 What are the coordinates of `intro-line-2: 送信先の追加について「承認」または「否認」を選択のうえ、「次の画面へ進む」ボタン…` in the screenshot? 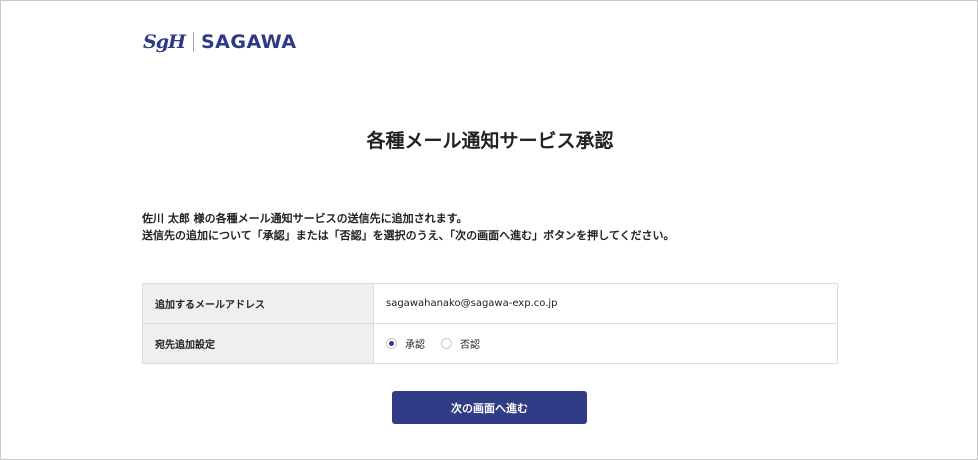 It's located at (408, 235).